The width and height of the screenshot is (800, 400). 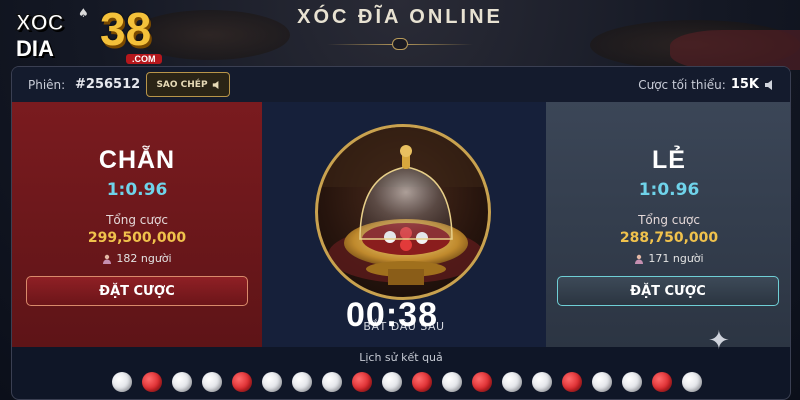 What do you see at coordinates (744, 84) in the screenshot?
I see `min-bet-value: 15K` at bounding box center [744, 84].